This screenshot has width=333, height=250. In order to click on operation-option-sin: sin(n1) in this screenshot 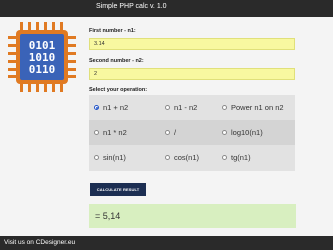, I will do `click(110, 157)`.